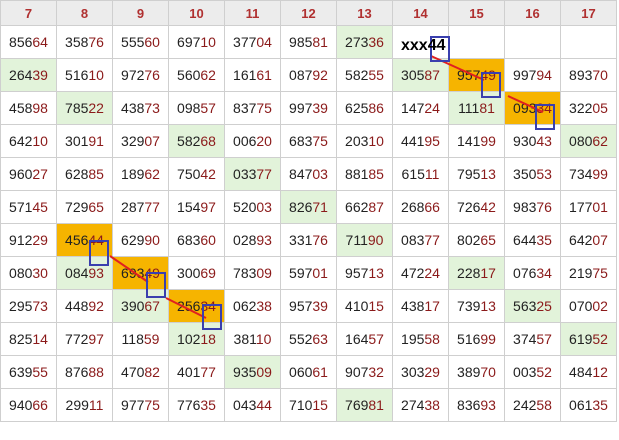  I want to click on prediction-label: xxx44, so click(423, 45).